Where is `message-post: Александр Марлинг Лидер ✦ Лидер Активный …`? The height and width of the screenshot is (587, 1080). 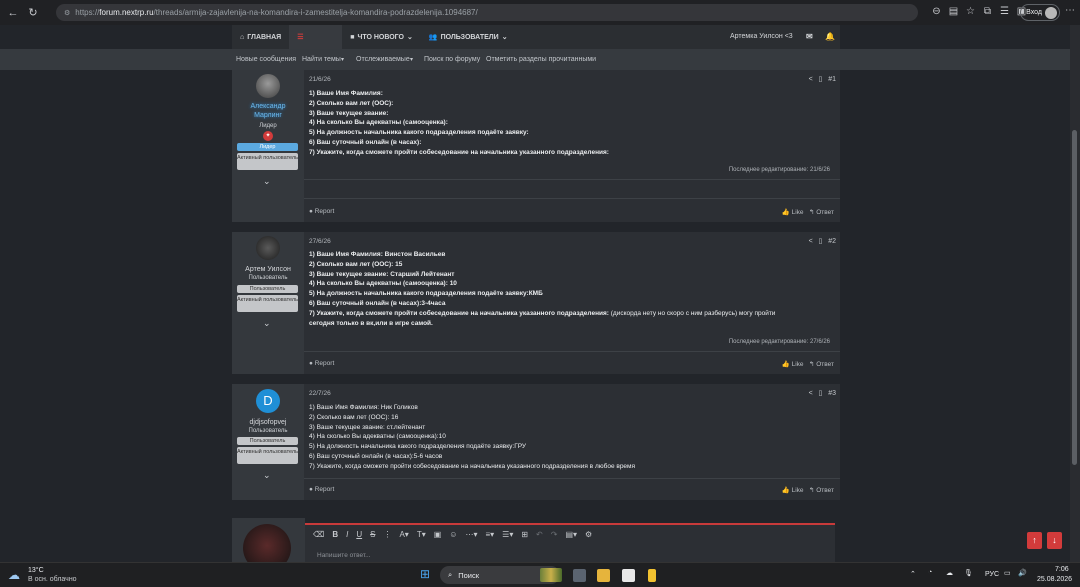
message-post: Александр Марлинг Лидер ✦ Лидер Активный … is located at coordinates (536, 146).